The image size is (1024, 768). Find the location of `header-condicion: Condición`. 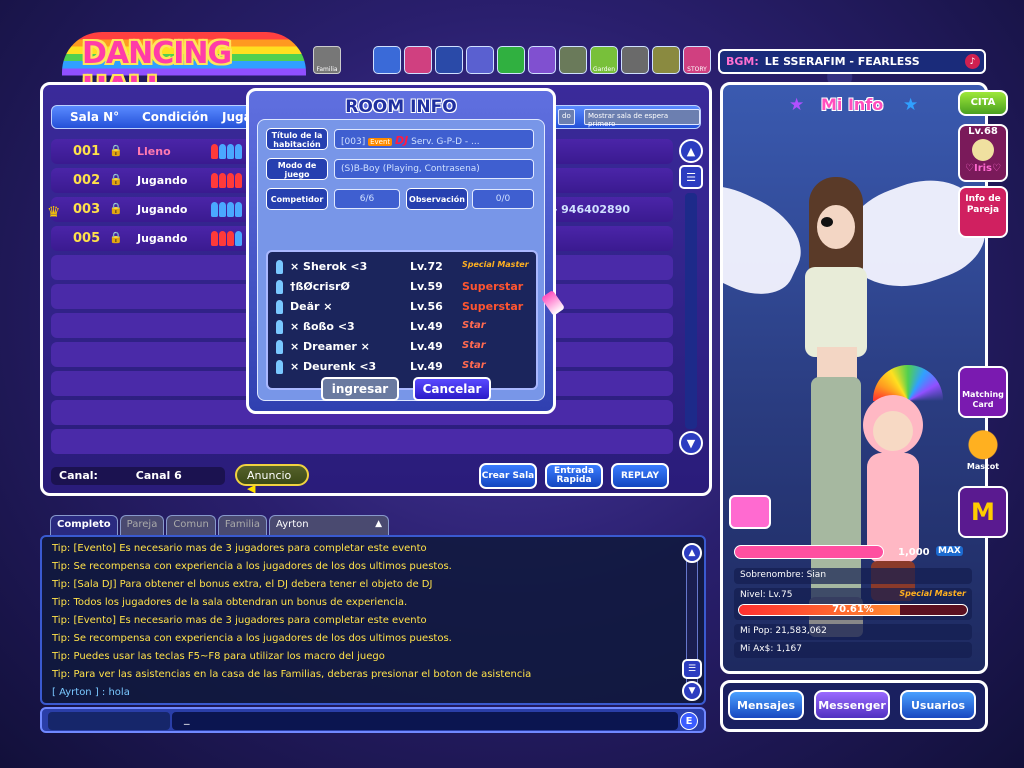

header-condicion: Condición is located at coordinates (175, 117).